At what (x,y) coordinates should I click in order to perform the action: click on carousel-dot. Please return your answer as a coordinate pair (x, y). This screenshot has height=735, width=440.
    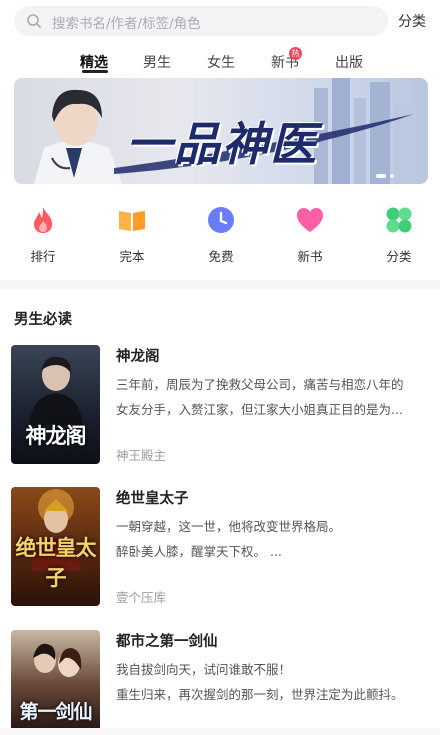
    Looking at the image, I should click on (392, 176).